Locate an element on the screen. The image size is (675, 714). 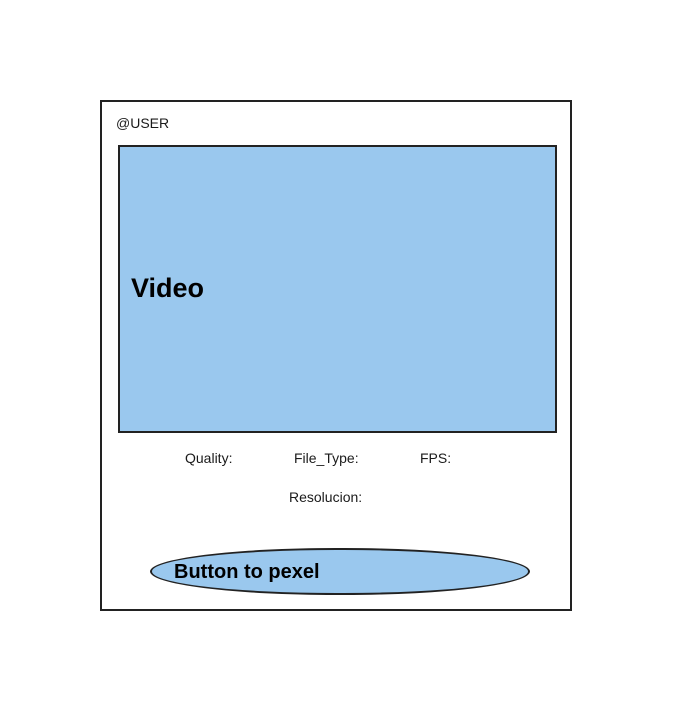
pexel-button-label: Button to pexel is located at coordinates (247, 572).